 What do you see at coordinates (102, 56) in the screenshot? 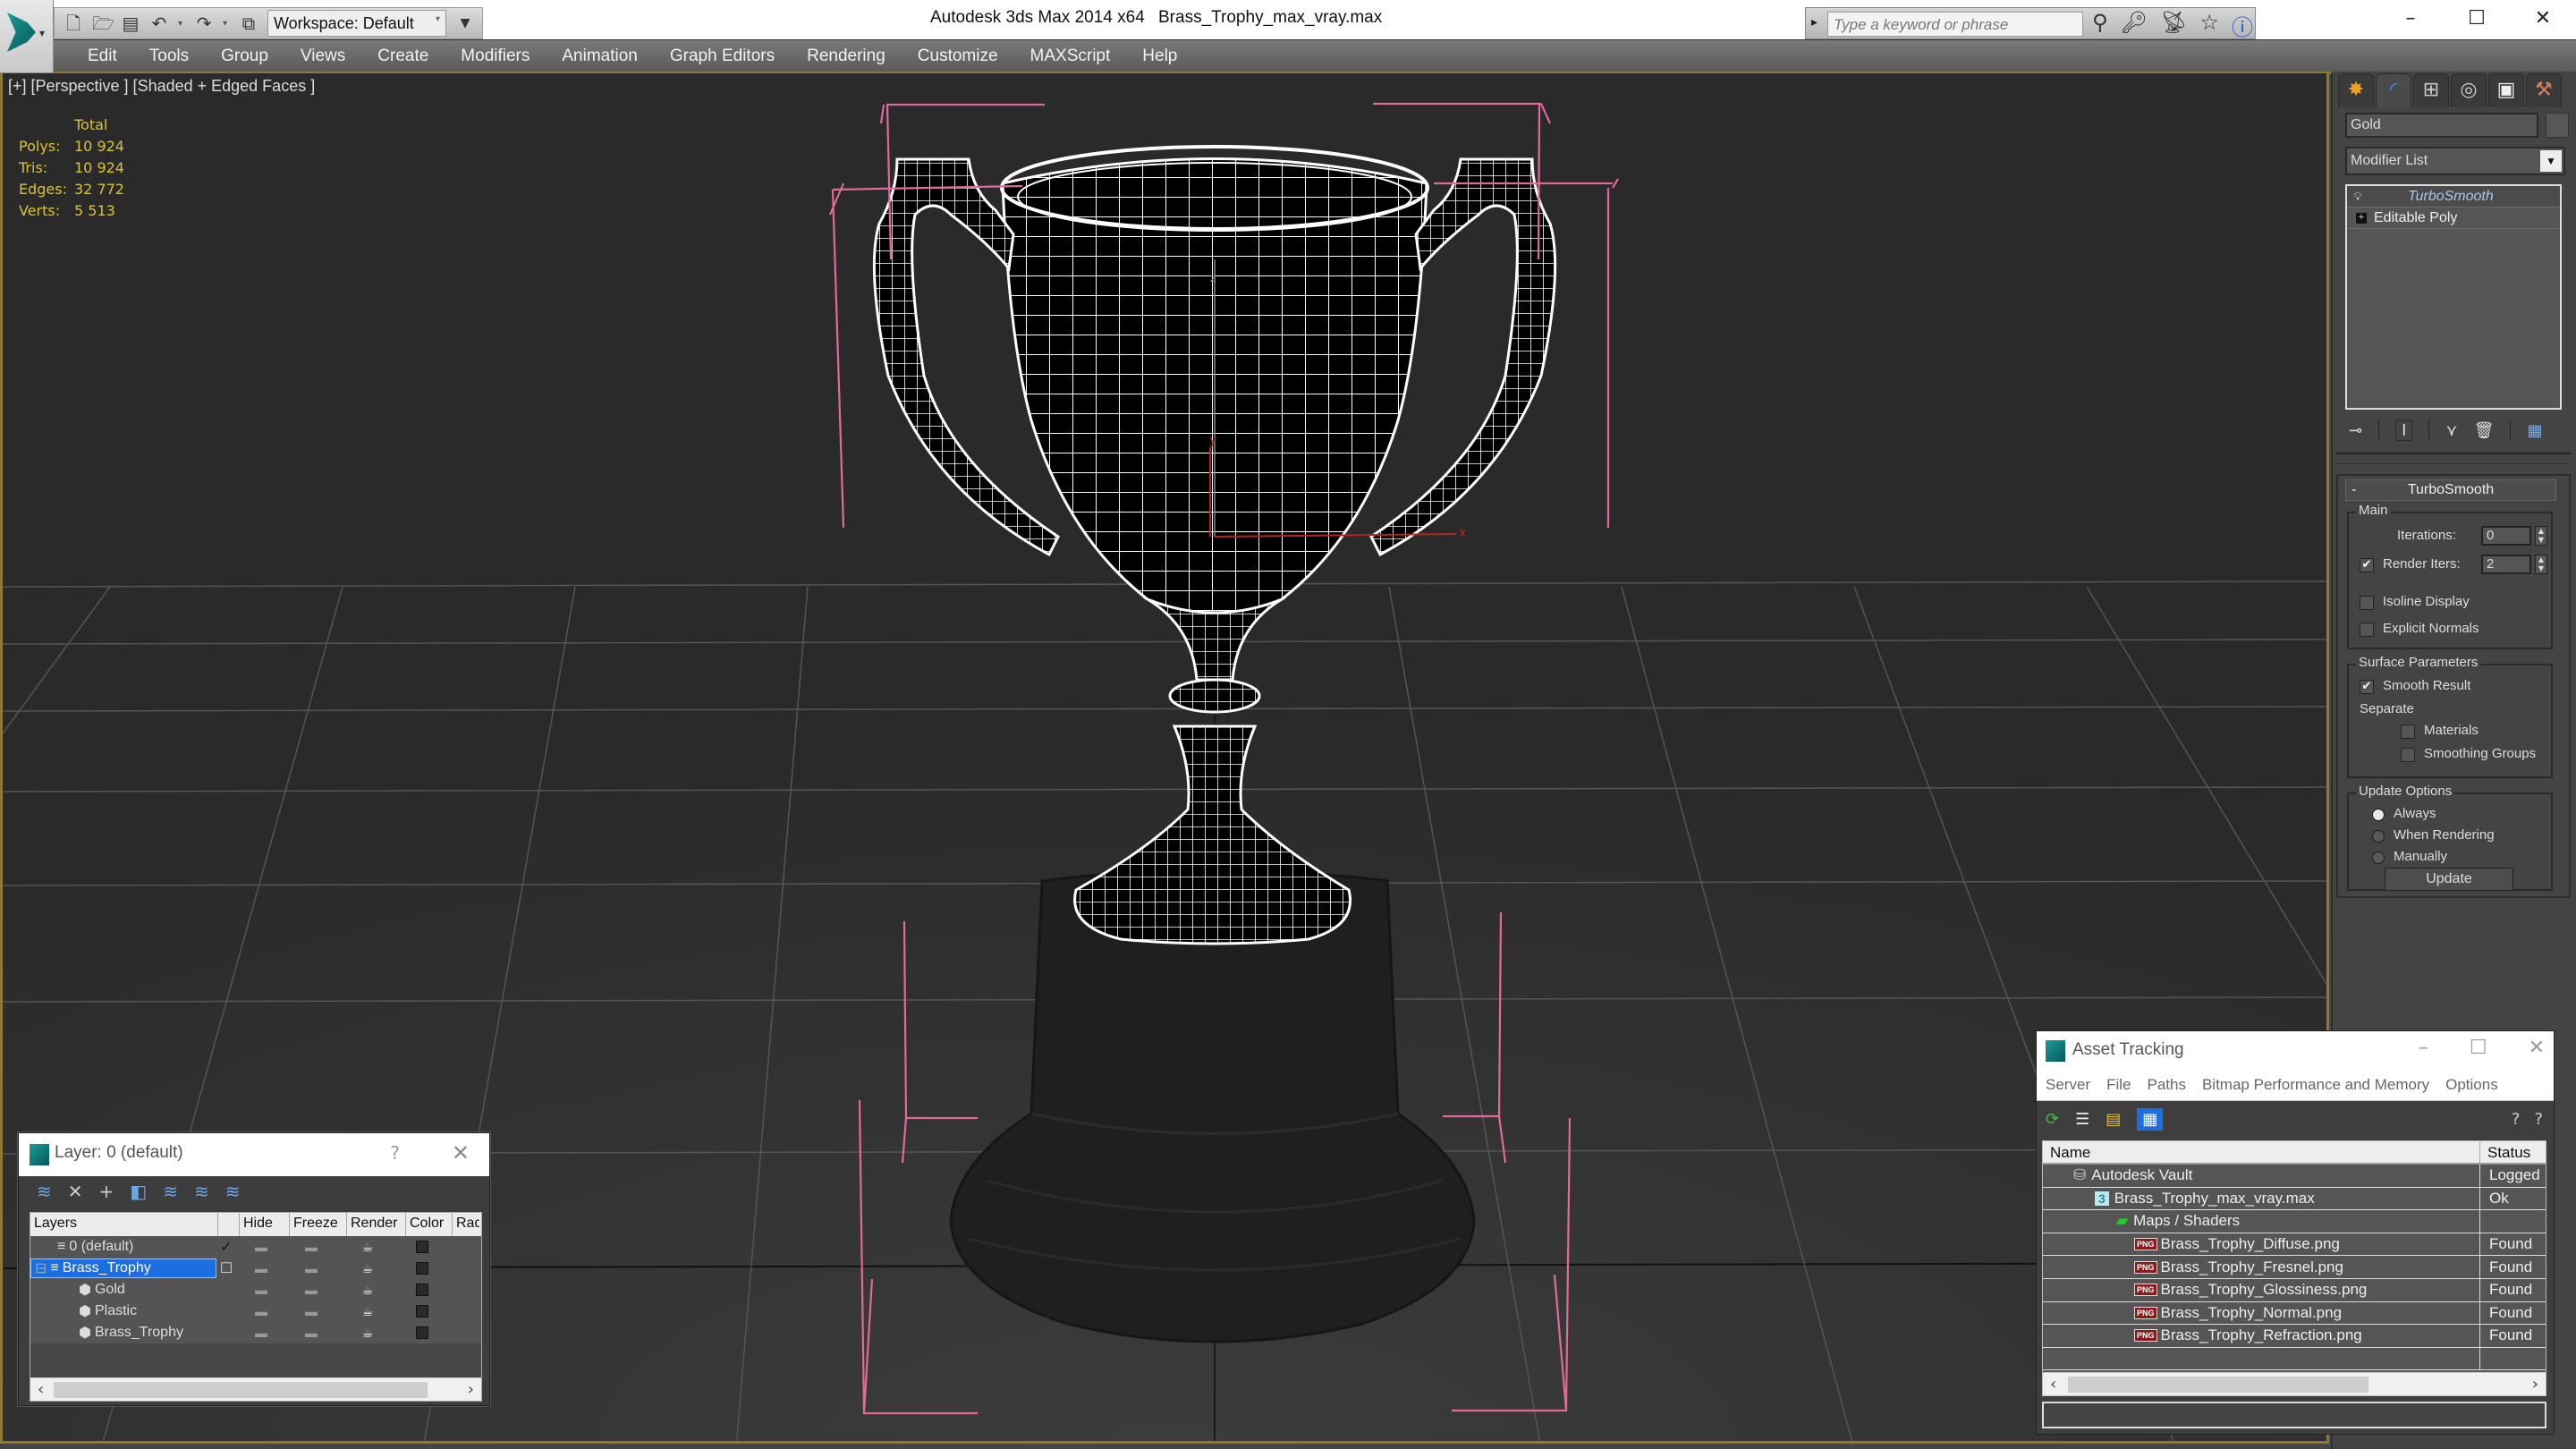
I see `menu-edit: Edit` at bounding box center [102, 56].